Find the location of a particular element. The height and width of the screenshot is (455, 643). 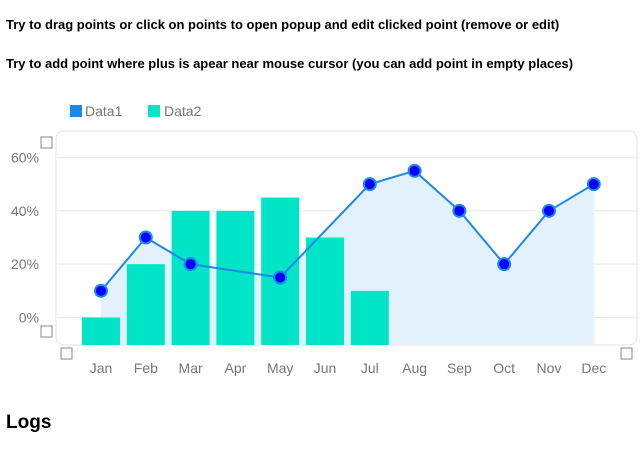

legend-swatch-data1 is located at coordinates (76, 111).